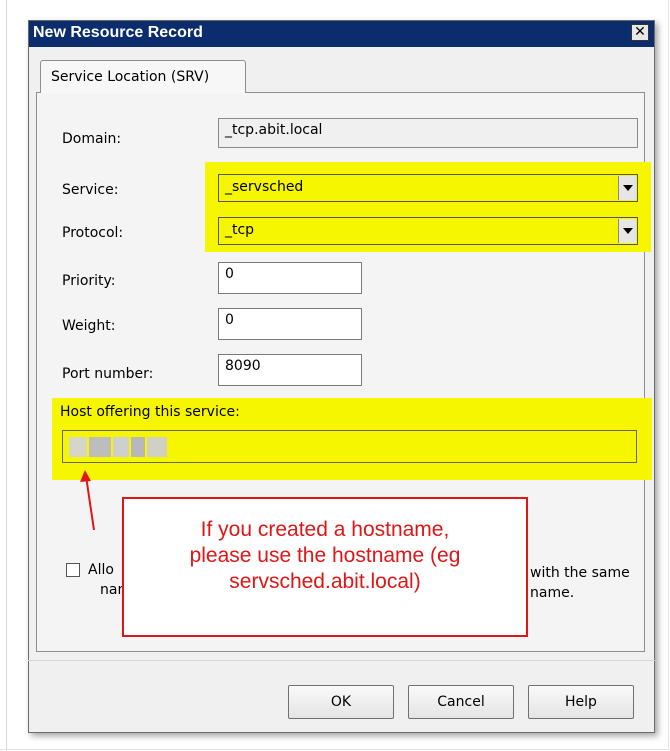 This screenshot has height=751, width=670. Describe the element at coordinates (428, 188) in the screenshot. I see `service-select: _servsched` at that location.